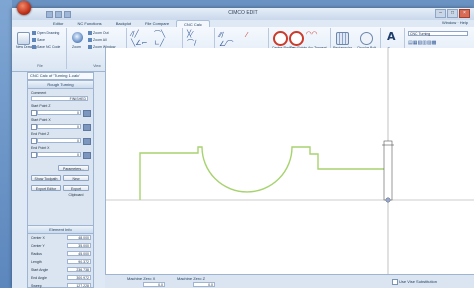 This screenshot has height=288, width=474. I want to click on info-label: Center X, so click(38, 238).